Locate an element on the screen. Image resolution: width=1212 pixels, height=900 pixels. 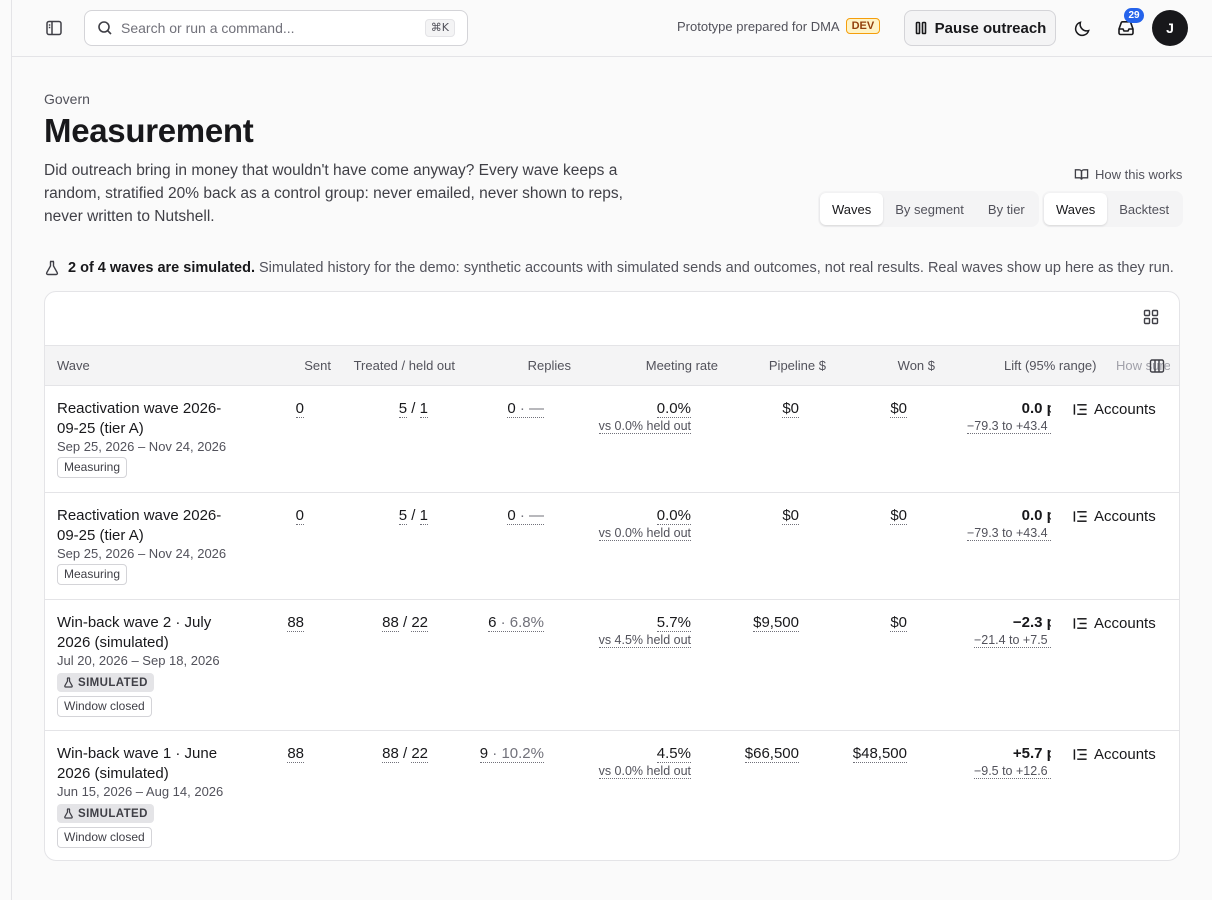
col-replies: Replies is located at coordinates (549, 365).